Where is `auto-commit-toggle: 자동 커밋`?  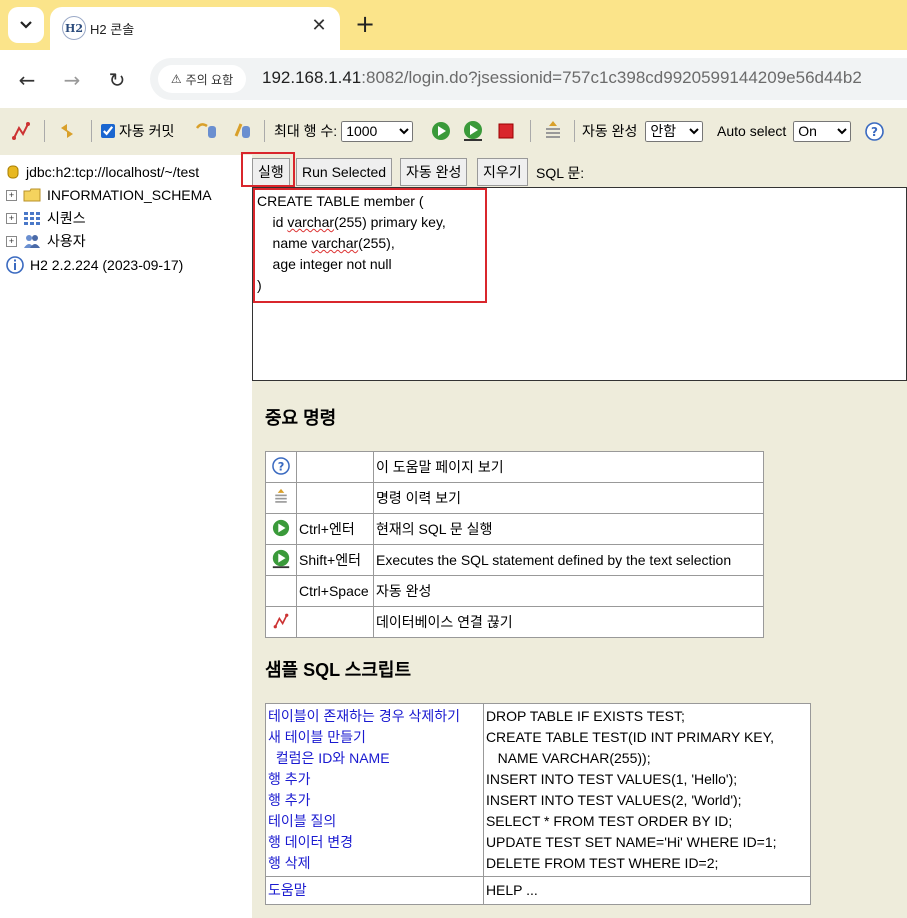 auto-commit-toggle: 자동 커밋 is located at coordinates (137, 131).